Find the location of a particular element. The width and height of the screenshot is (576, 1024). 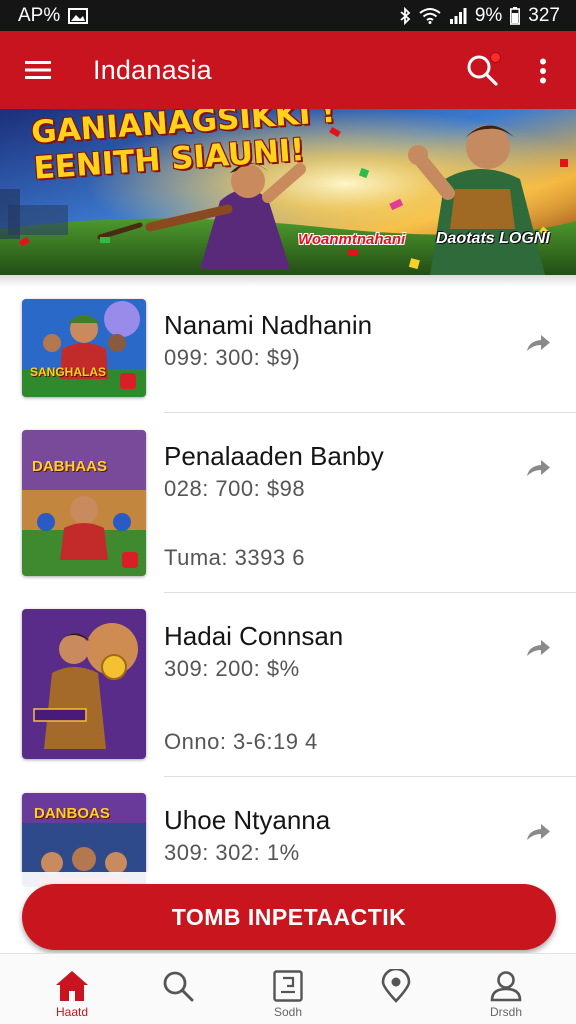

location-icon is located at coordinates (396, 986).